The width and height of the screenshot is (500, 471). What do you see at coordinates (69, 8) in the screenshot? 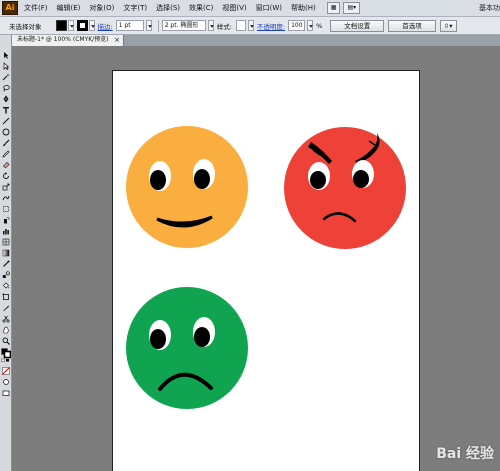
I see `menu-edit: 编辑(E)` at bounding box center [69, 8].